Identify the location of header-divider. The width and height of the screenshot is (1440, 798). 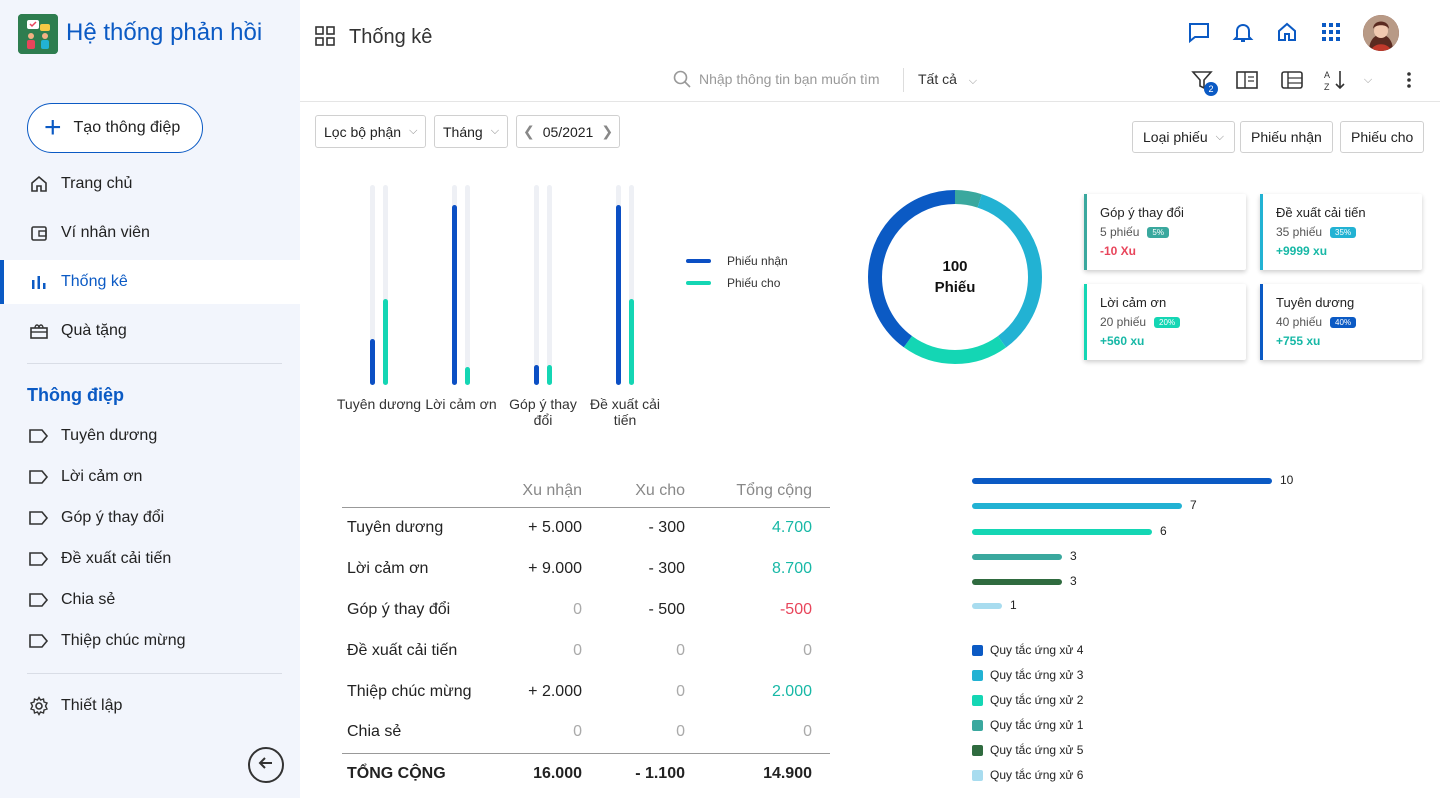
(870, 101).